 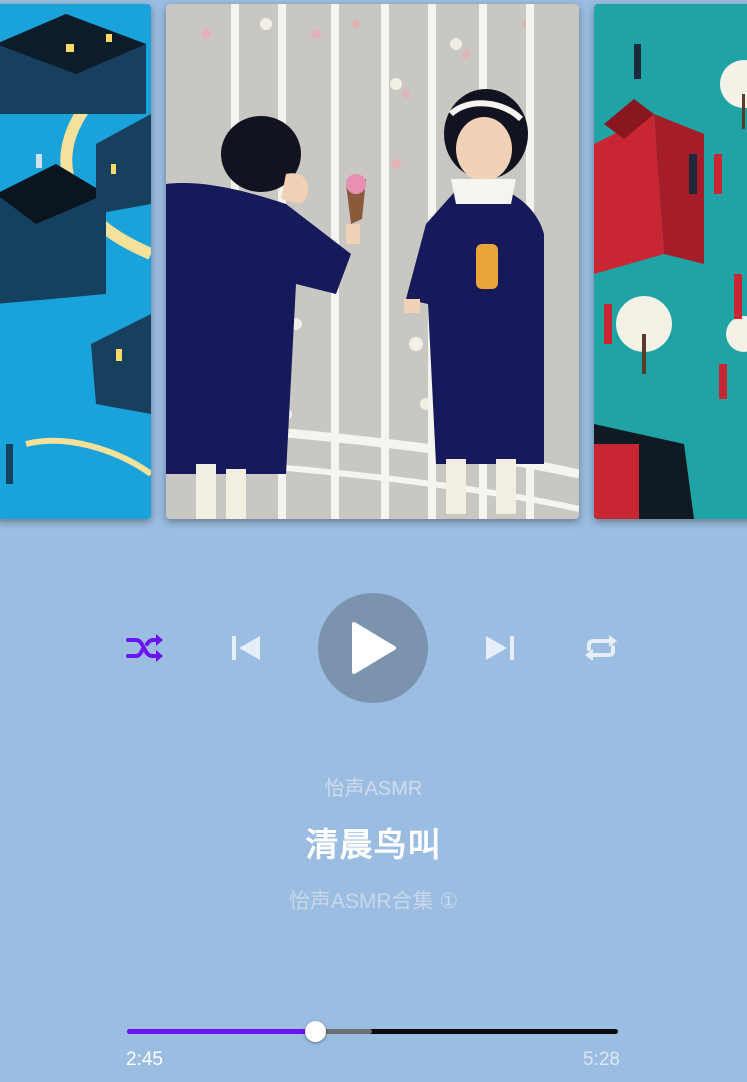 What do you see at coordinates (373, 844) in the screenshot?
I see `track-title: 清晨鸟叫` at bounding box center [373, 844].